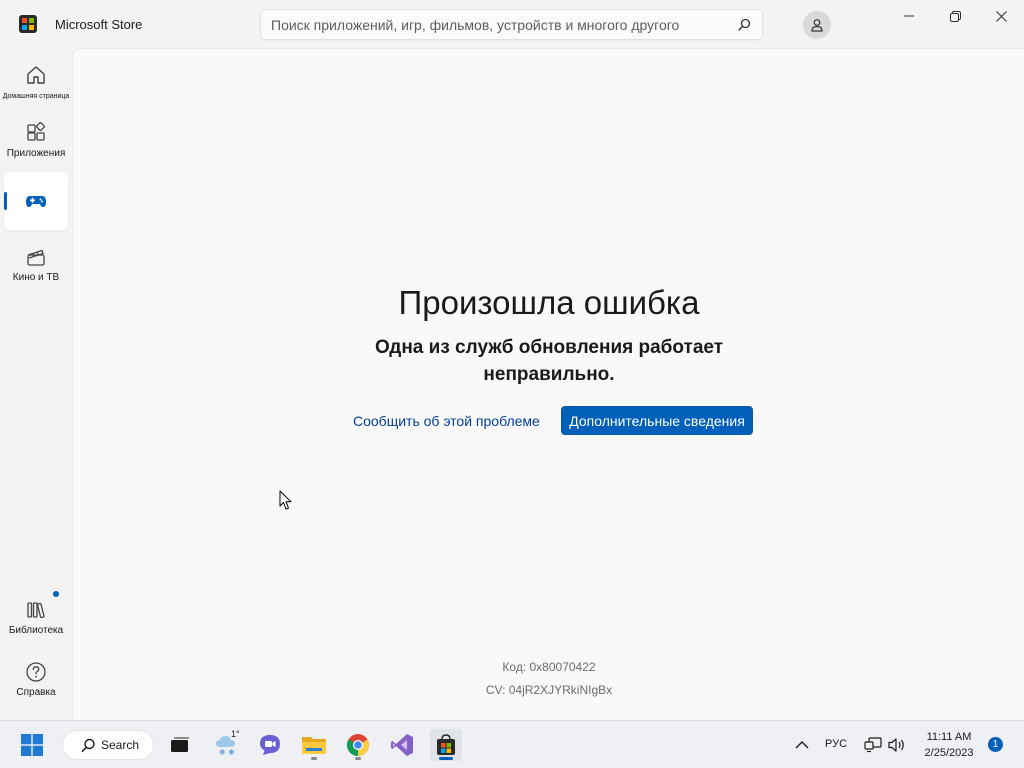 The width and height of the screenshot is (1024, 768). Describe the element at coordinates (36, 257) in the screenshot. I see `film-icon` at that location.